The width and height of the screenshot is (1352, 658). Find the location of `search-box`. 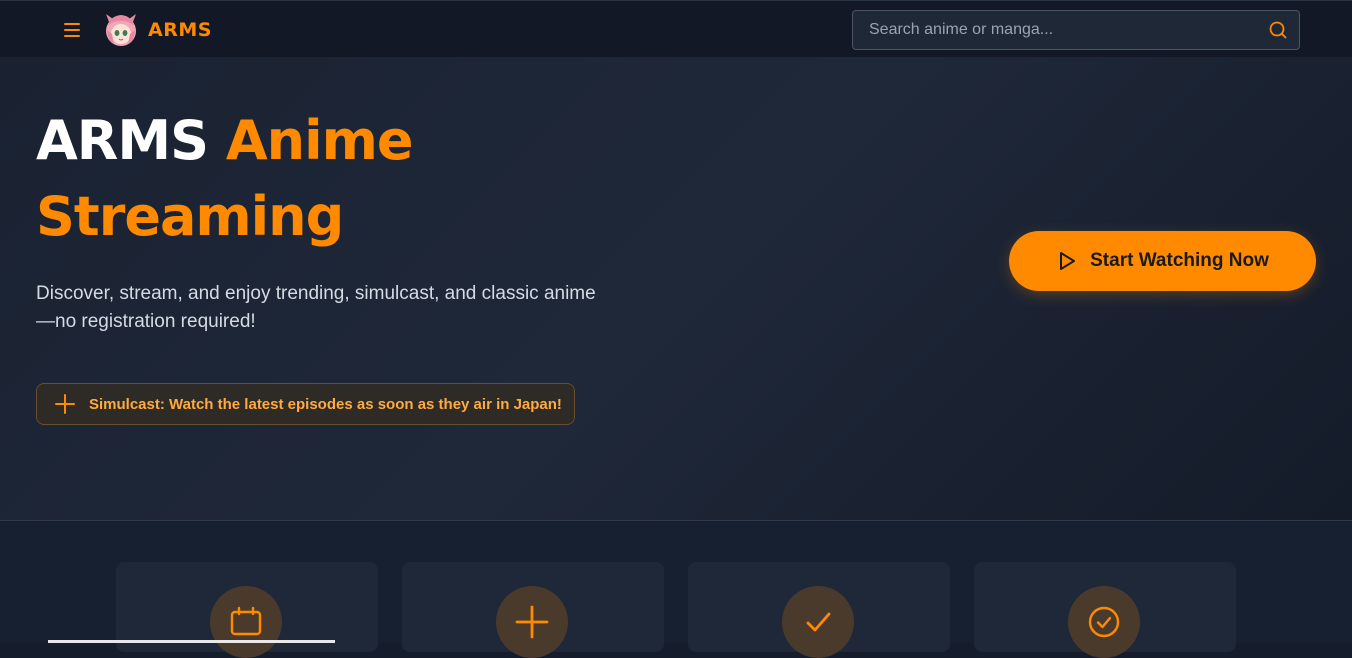

search-box is located at coordinates (1076, 30).